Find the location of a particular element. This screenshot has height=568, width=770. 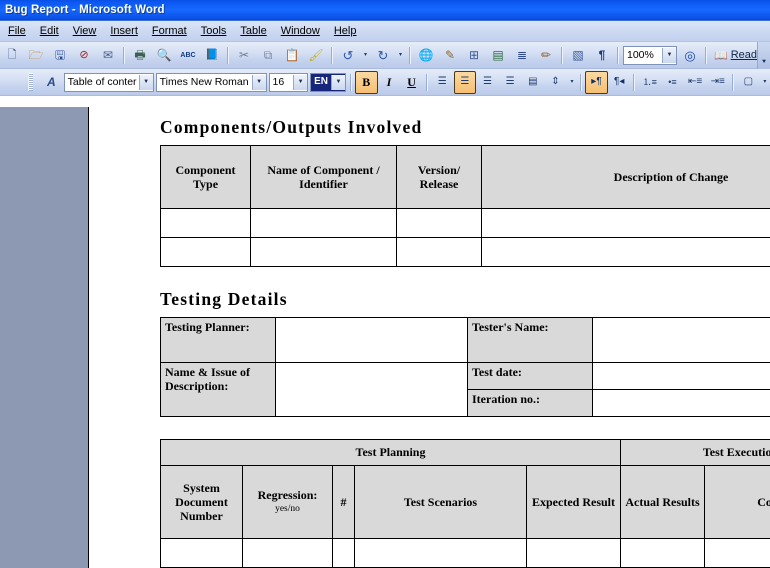

cell-name-issue-description-value is located at coordinates (371, 389).